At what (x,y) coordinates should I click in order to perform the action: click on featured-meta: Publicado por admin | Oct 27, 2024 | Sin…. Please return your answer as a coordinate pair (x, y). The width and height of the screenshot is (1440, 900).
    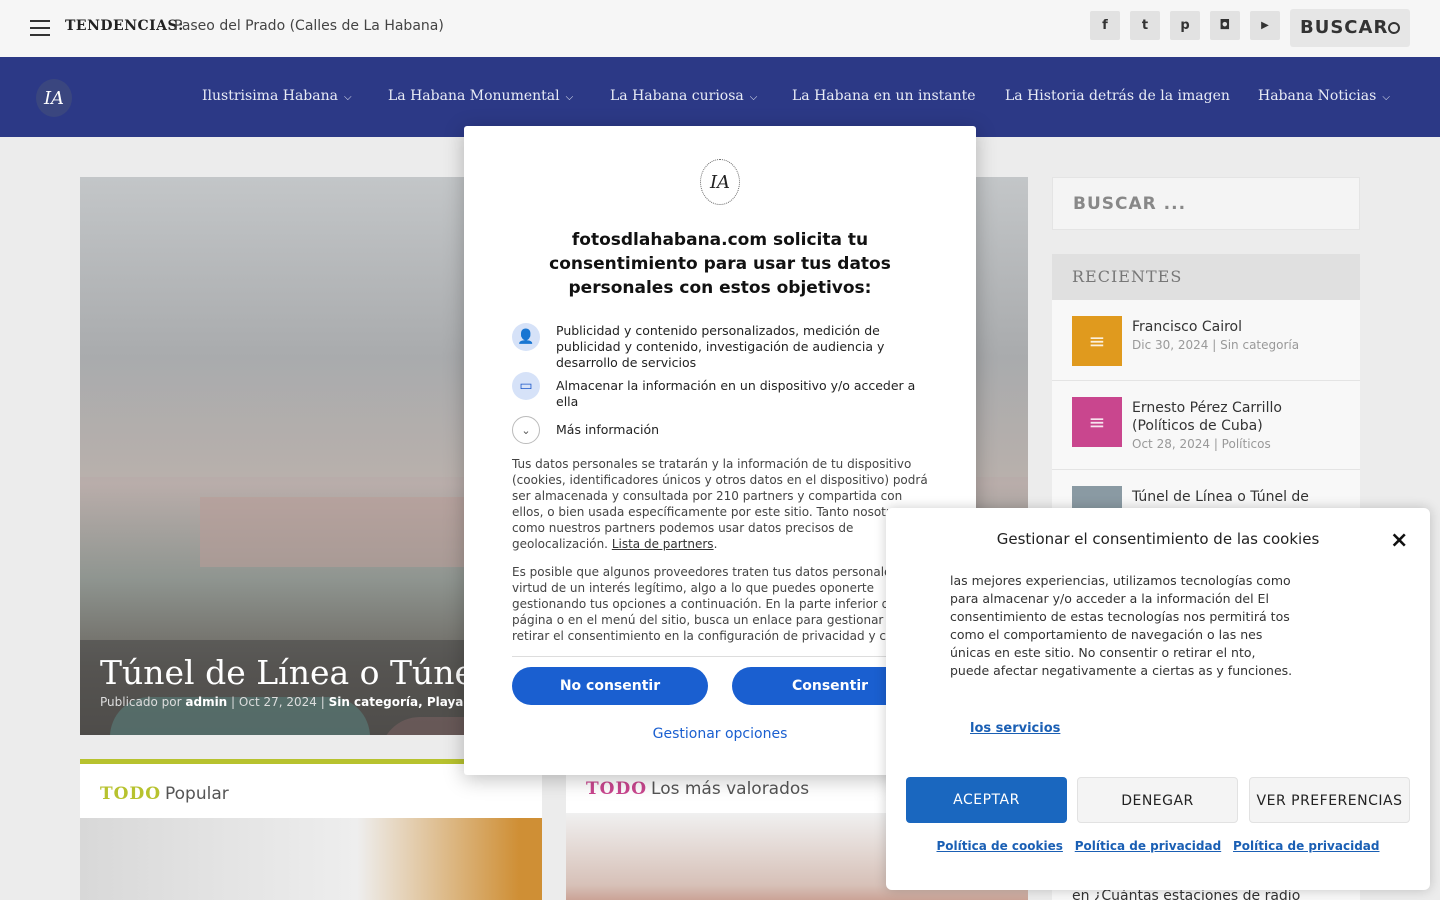
    Looking at the image, I should click on (304, 702).